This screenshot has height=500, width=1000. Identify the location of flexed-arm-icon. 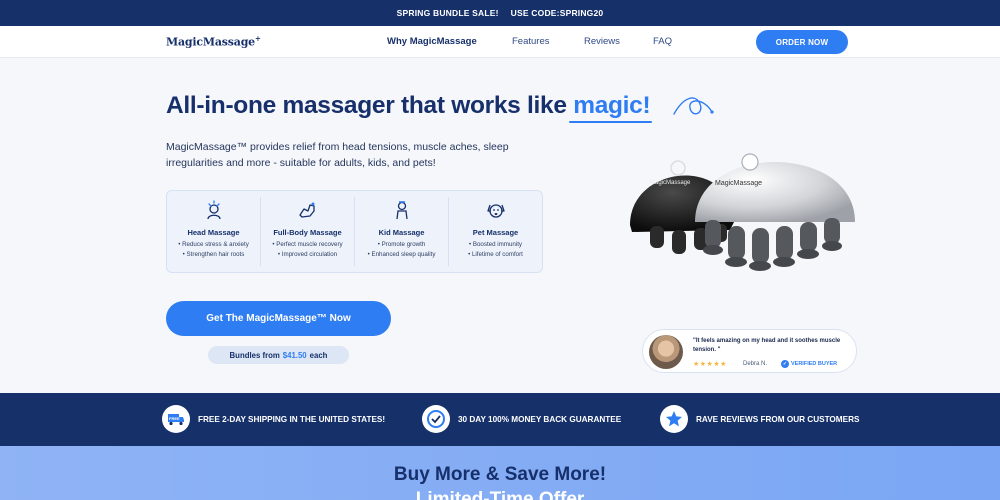
(306, 210).